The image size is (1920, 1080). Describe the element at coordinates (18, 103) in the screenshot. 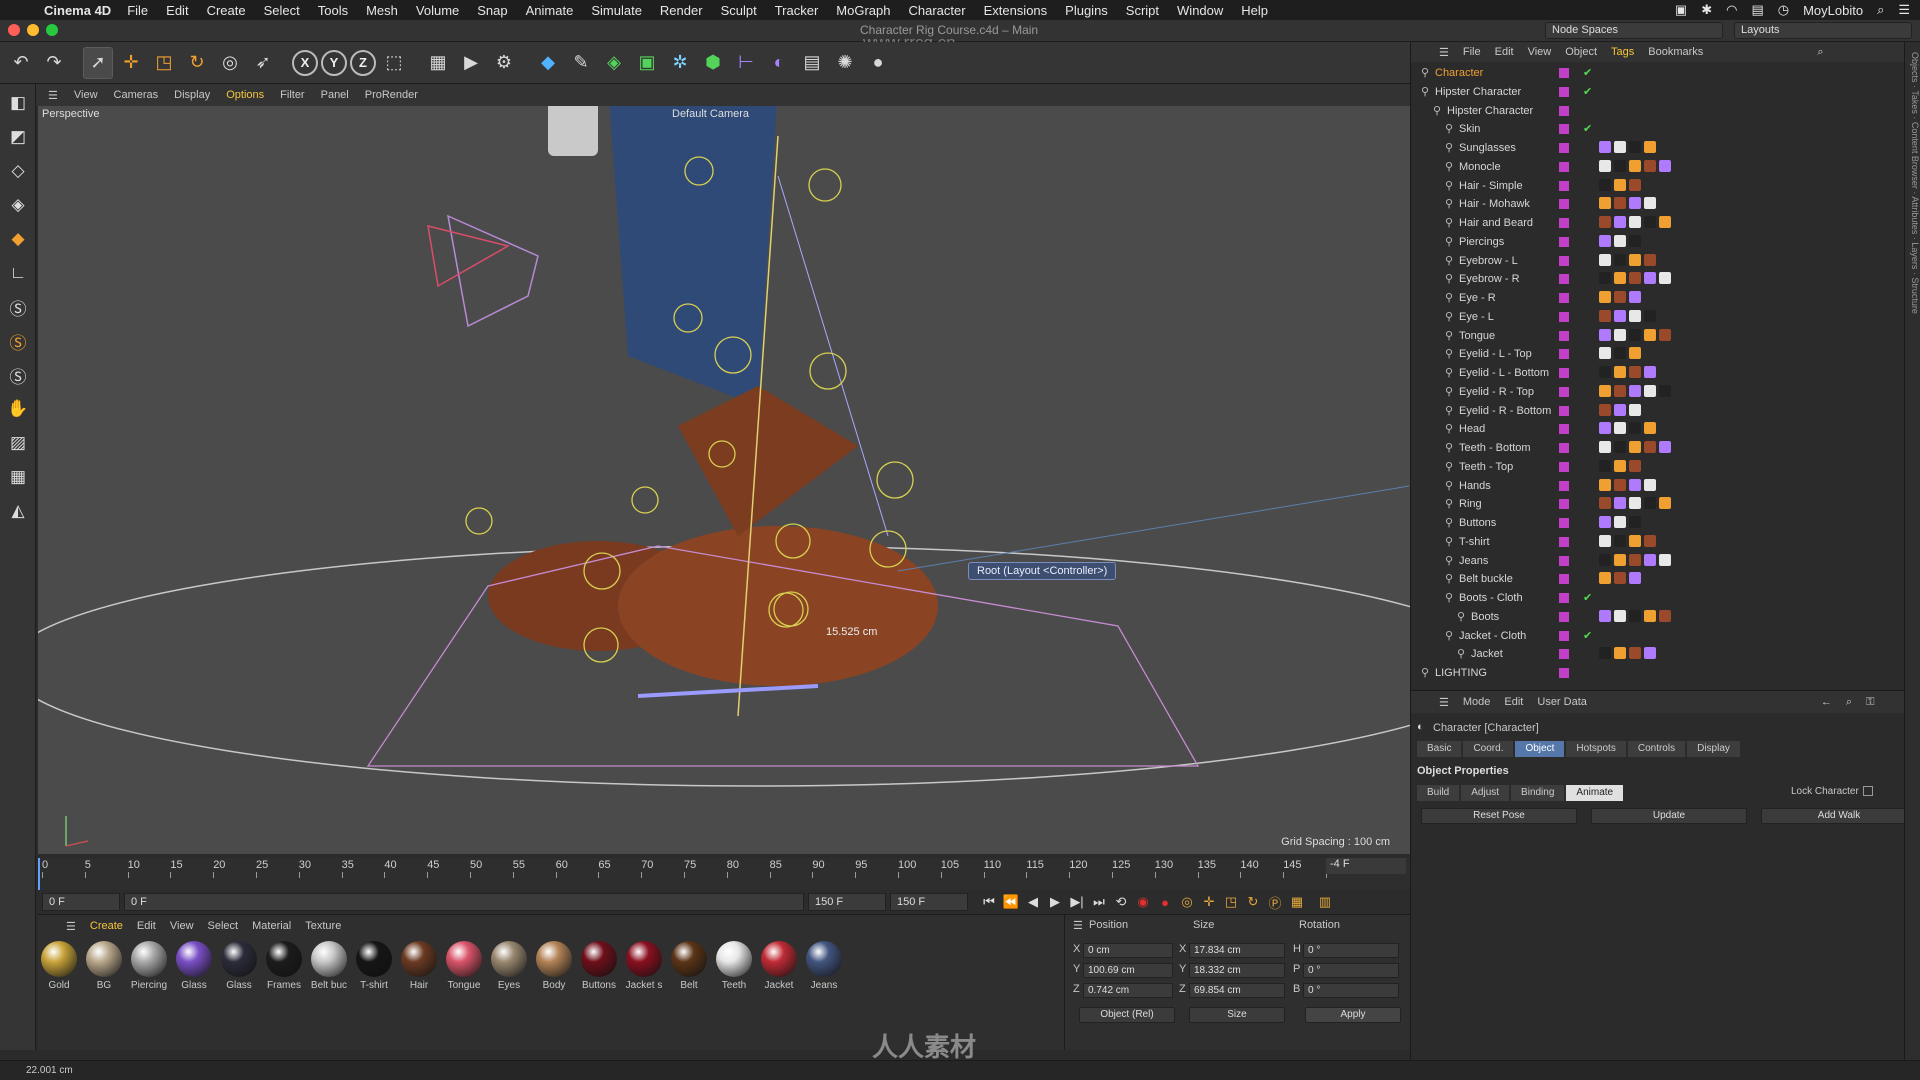

I see `model-mode-icon: ◧` at that location.